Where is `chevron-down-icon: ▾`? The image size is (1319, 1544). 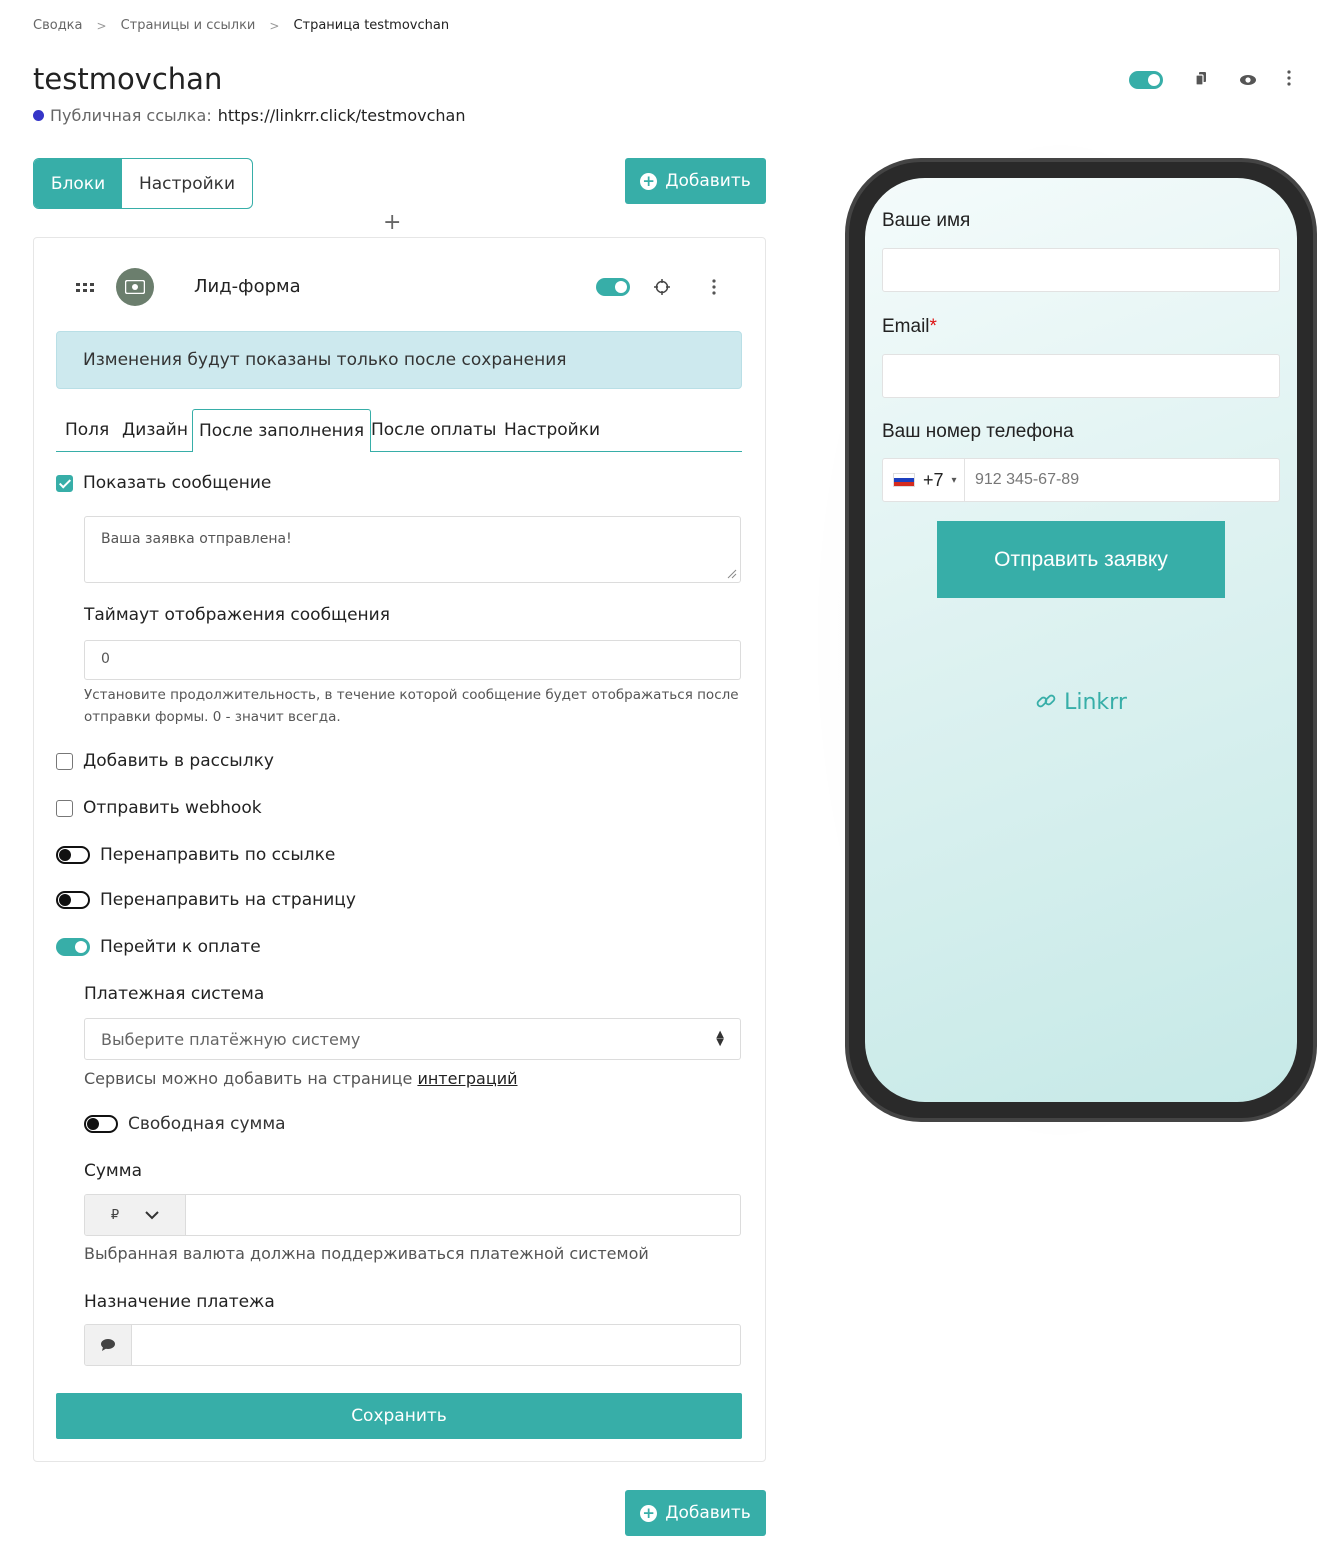
chevron-down-icon: ▾ is located at coordinates (954, 480).